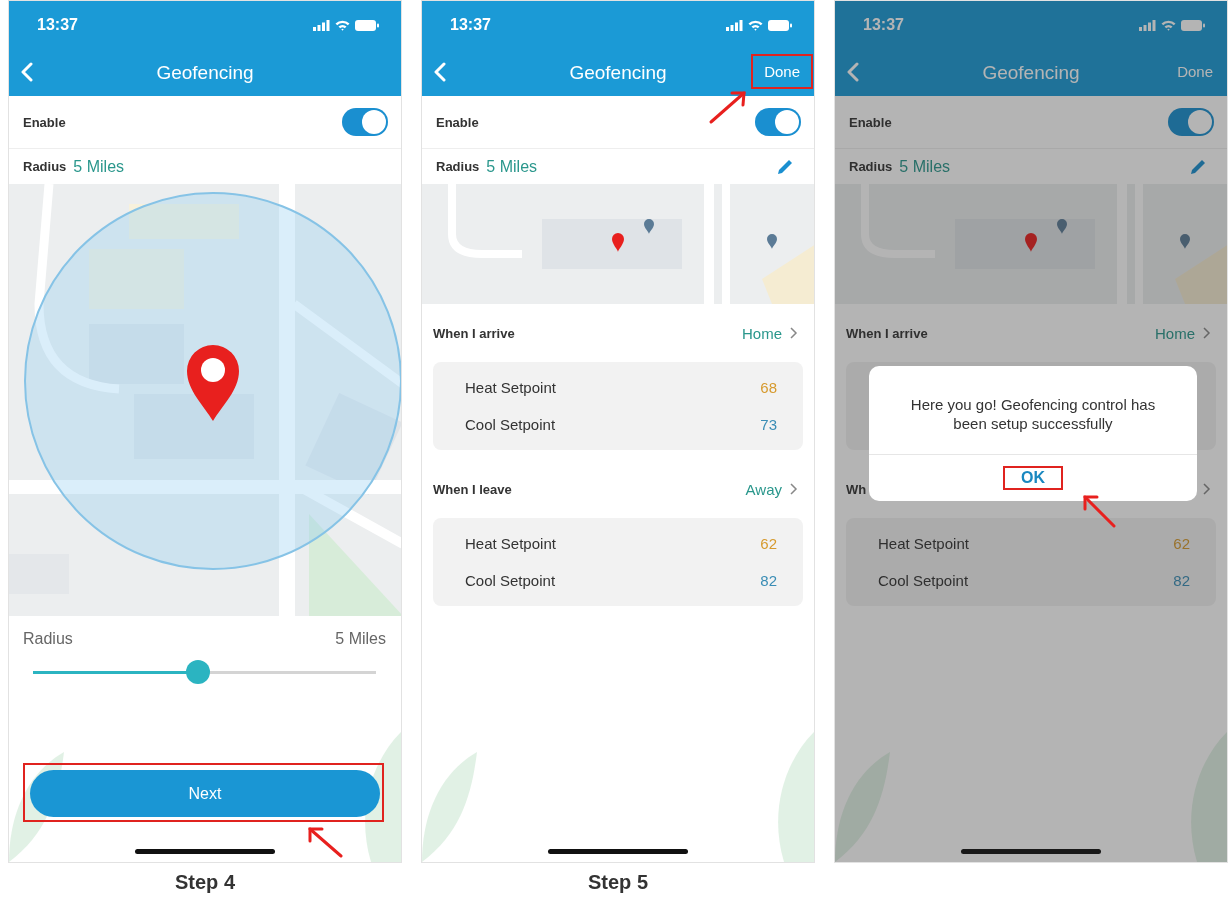 The height and width of the screenshot is (901, 1228). Describe the element at coordinates (473, 489) in the screenshot. I see `section-title: When I leave` at that location.